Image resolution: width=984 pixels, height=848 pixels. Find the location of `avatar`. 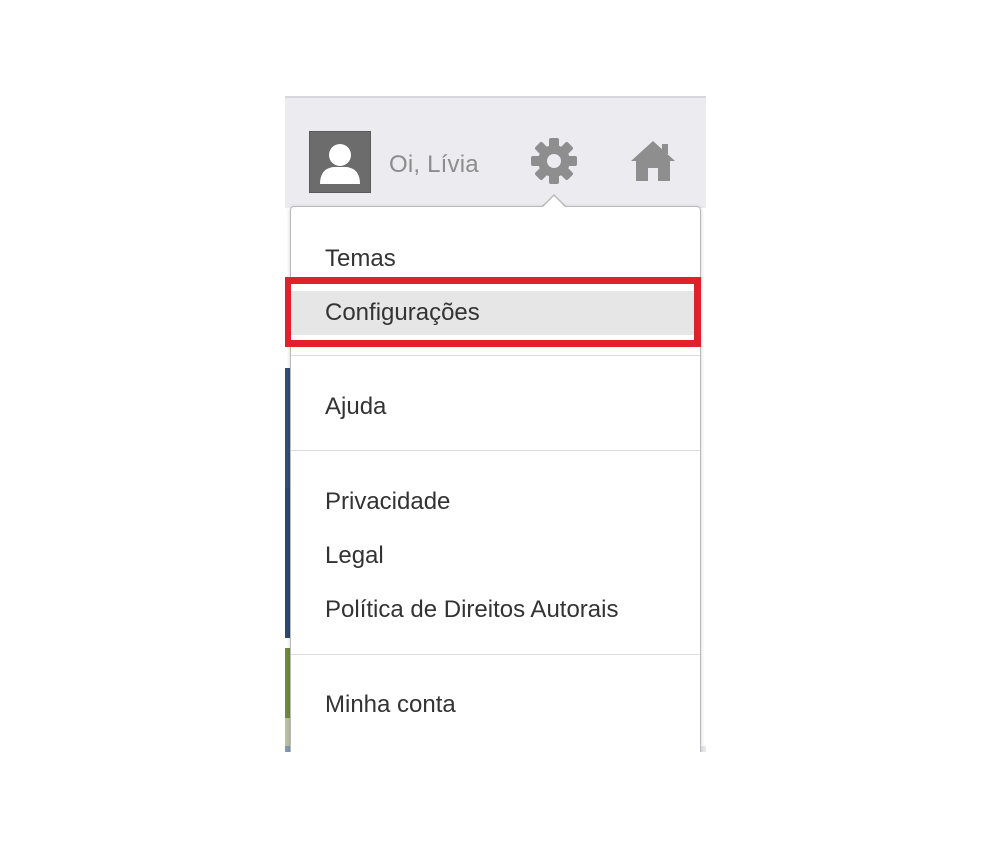

avatar is located at coordinates (340, 162).